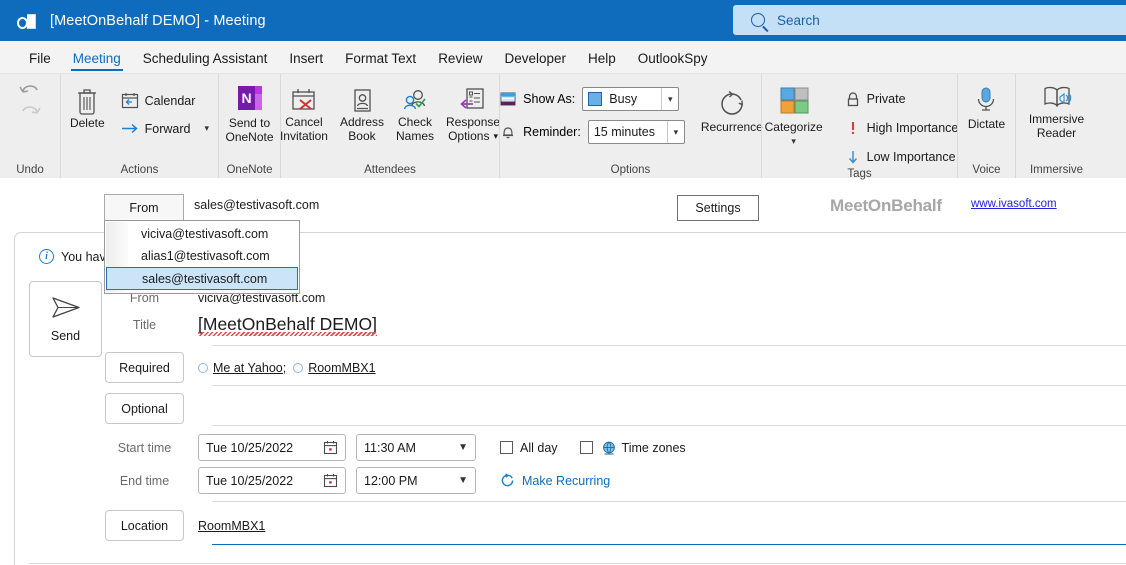  Describe the element at coordinates (30, 112) in the screenshot. I see `redo-arrow-icon` at that location.